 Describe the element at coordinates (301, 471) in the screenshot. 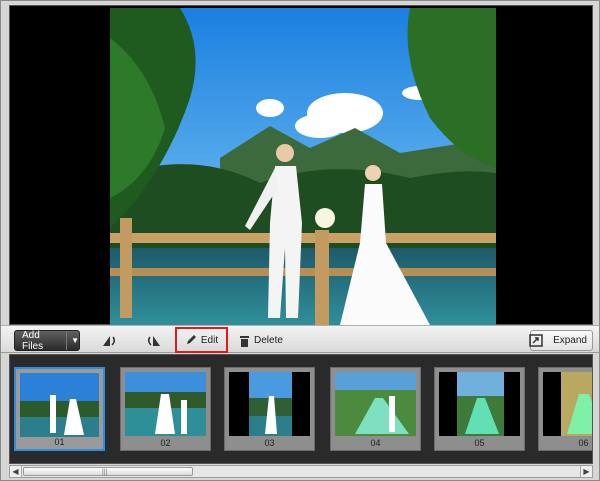

I see `filmstrip-scrollbar: ◀ ||| ▶` at that location.